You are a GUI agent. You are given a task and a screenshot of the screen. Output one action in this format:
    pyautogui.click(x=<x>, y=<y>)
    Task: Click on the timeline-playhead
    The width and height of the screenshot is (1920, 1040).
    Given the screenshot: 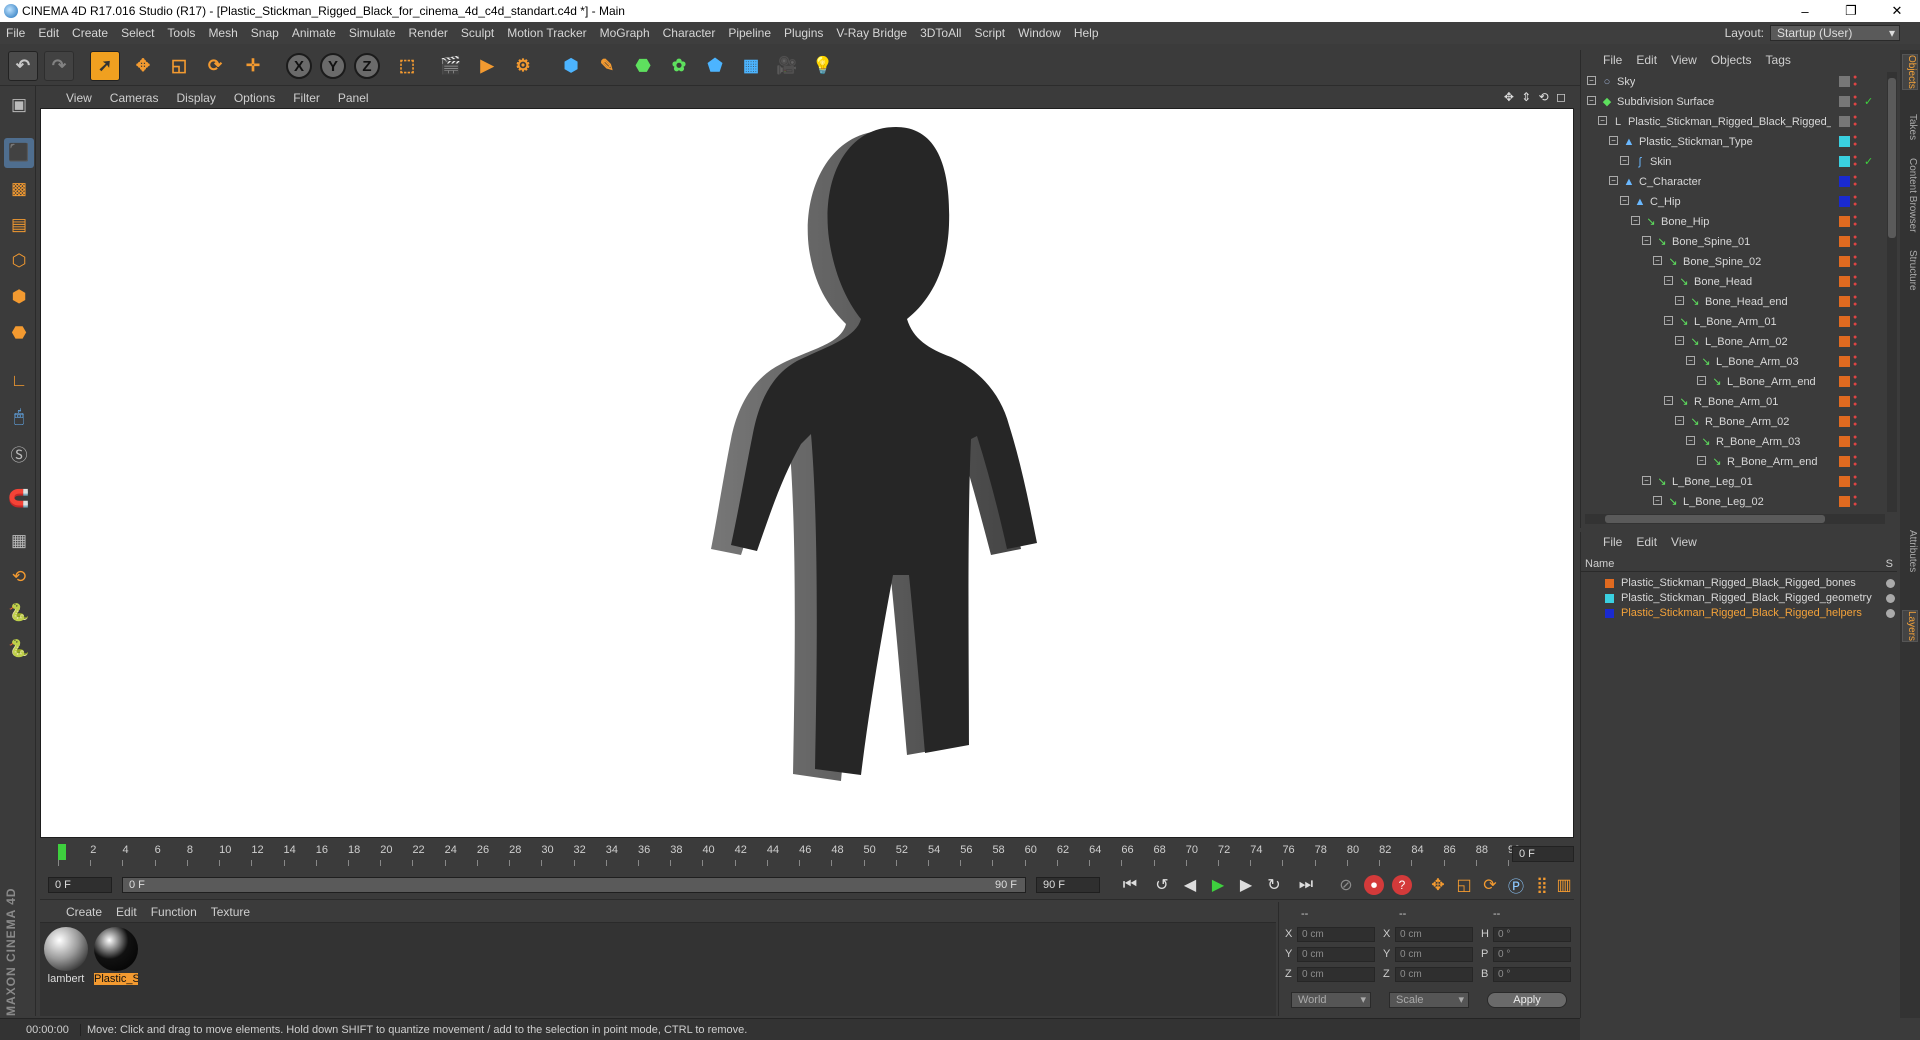 What is the action you would take?
    pyautogui.click(x=62, y=852)
    